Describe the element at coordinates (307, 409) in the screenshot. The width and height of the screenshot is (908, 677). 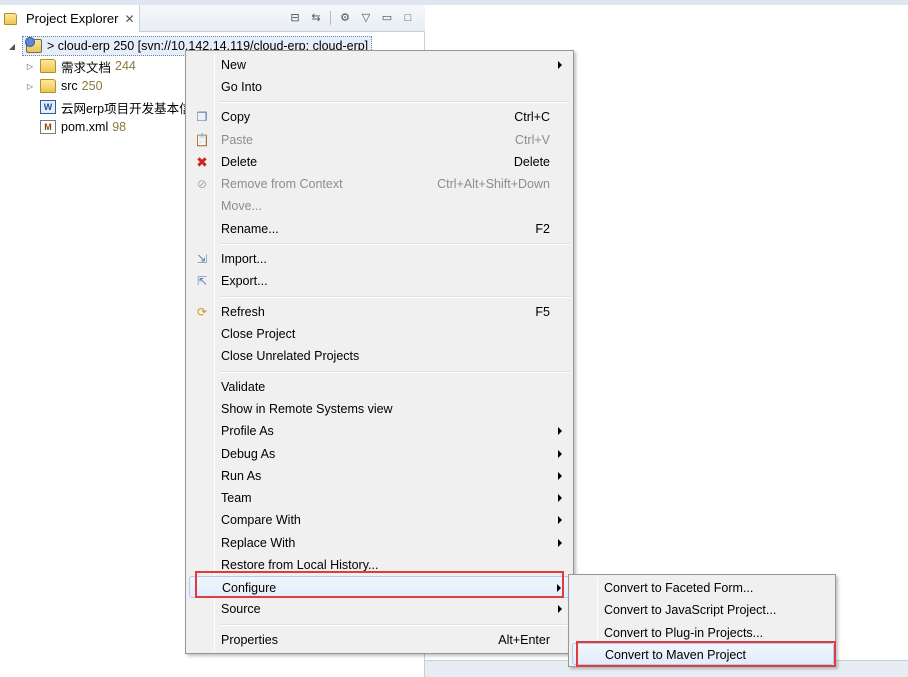
I see `menu-label: Show in Remote Systems view` at that location.